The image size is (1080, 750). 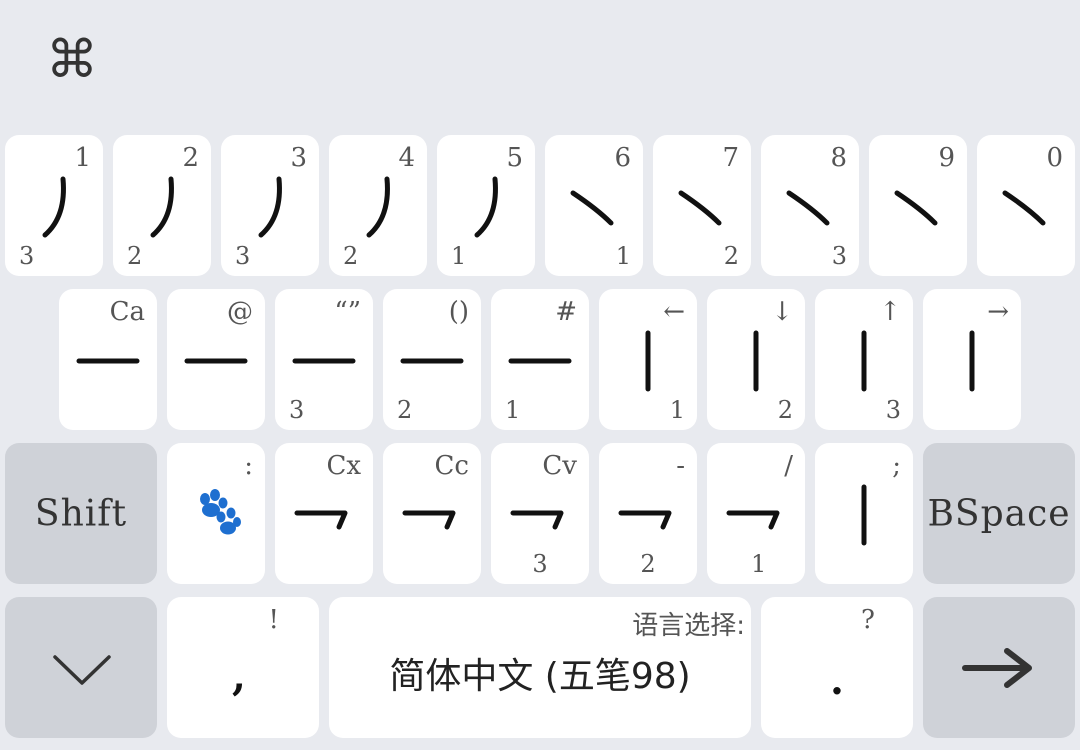 I want to click on key-superscript: #, so click(x=566, y=312).